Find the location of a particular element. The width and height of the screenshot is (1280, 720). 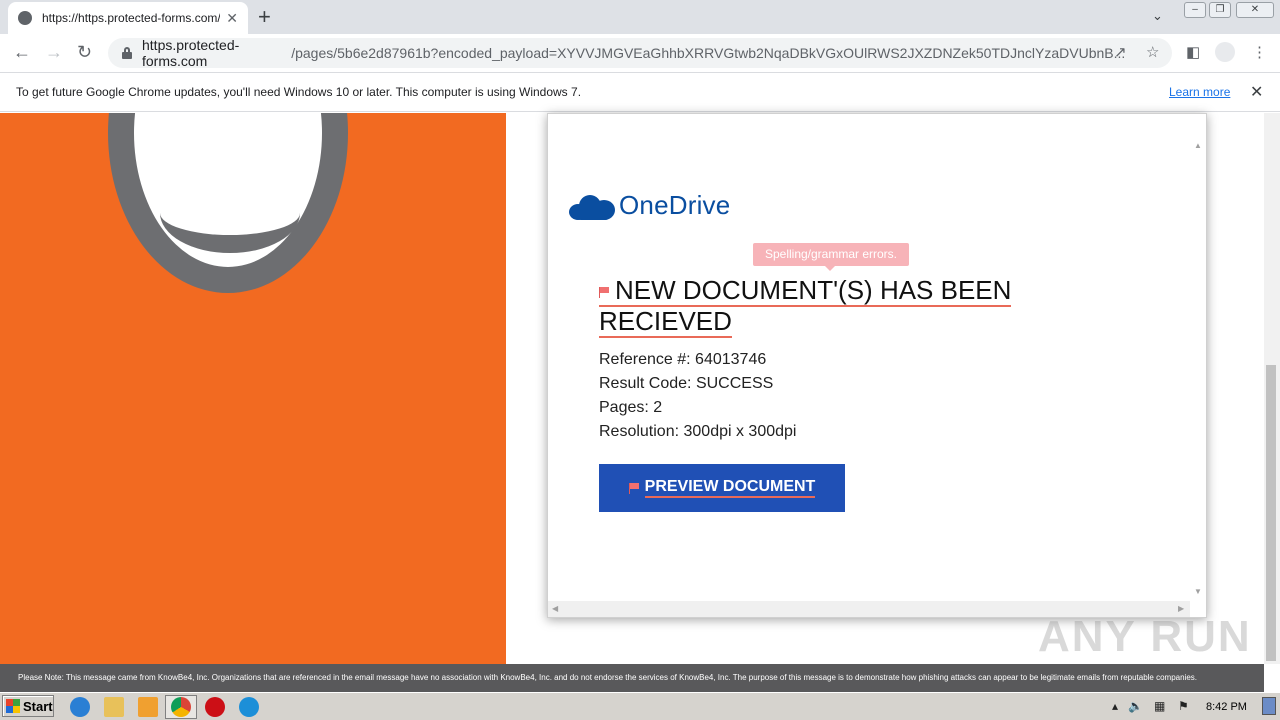

taskbar-clock: 8:42 PM is located at coordinates (1226, 707).